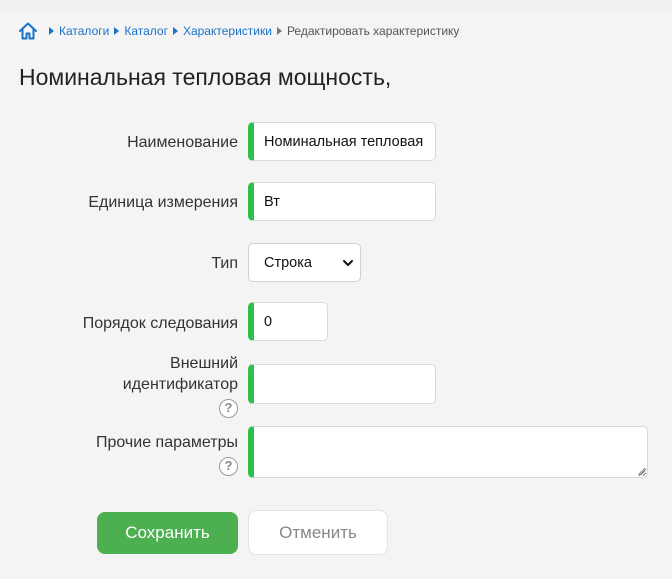 The width and height of the screenshot is (672, 579). Describe the element at coordinates (342, 384) in the screenshot. I see `external-id-input` at that location.